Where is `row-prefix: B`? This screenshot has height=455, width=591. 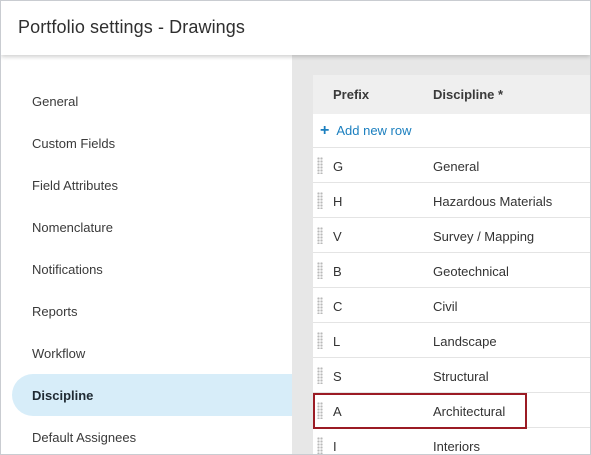
row-prefix: B is located at coordinates (337, 271).